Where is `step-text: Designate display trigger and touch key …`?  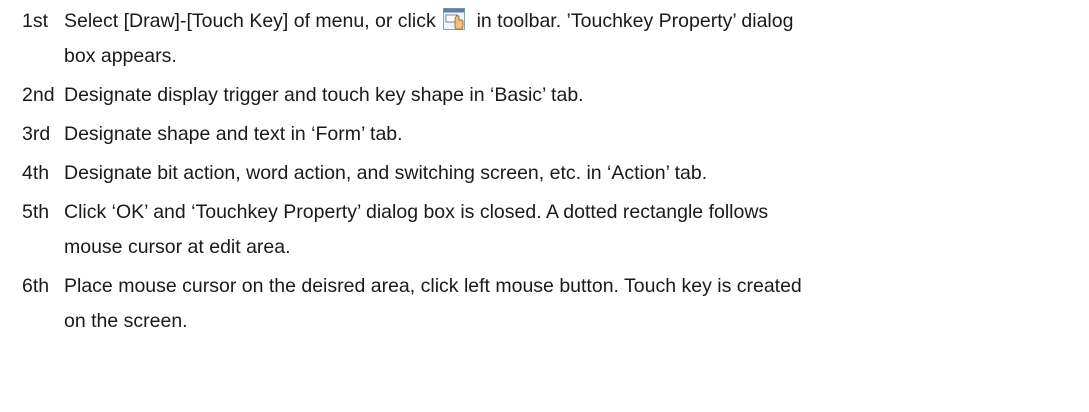
step-text: Designate display trigger and touch key … is located at coordinates (324, 95).